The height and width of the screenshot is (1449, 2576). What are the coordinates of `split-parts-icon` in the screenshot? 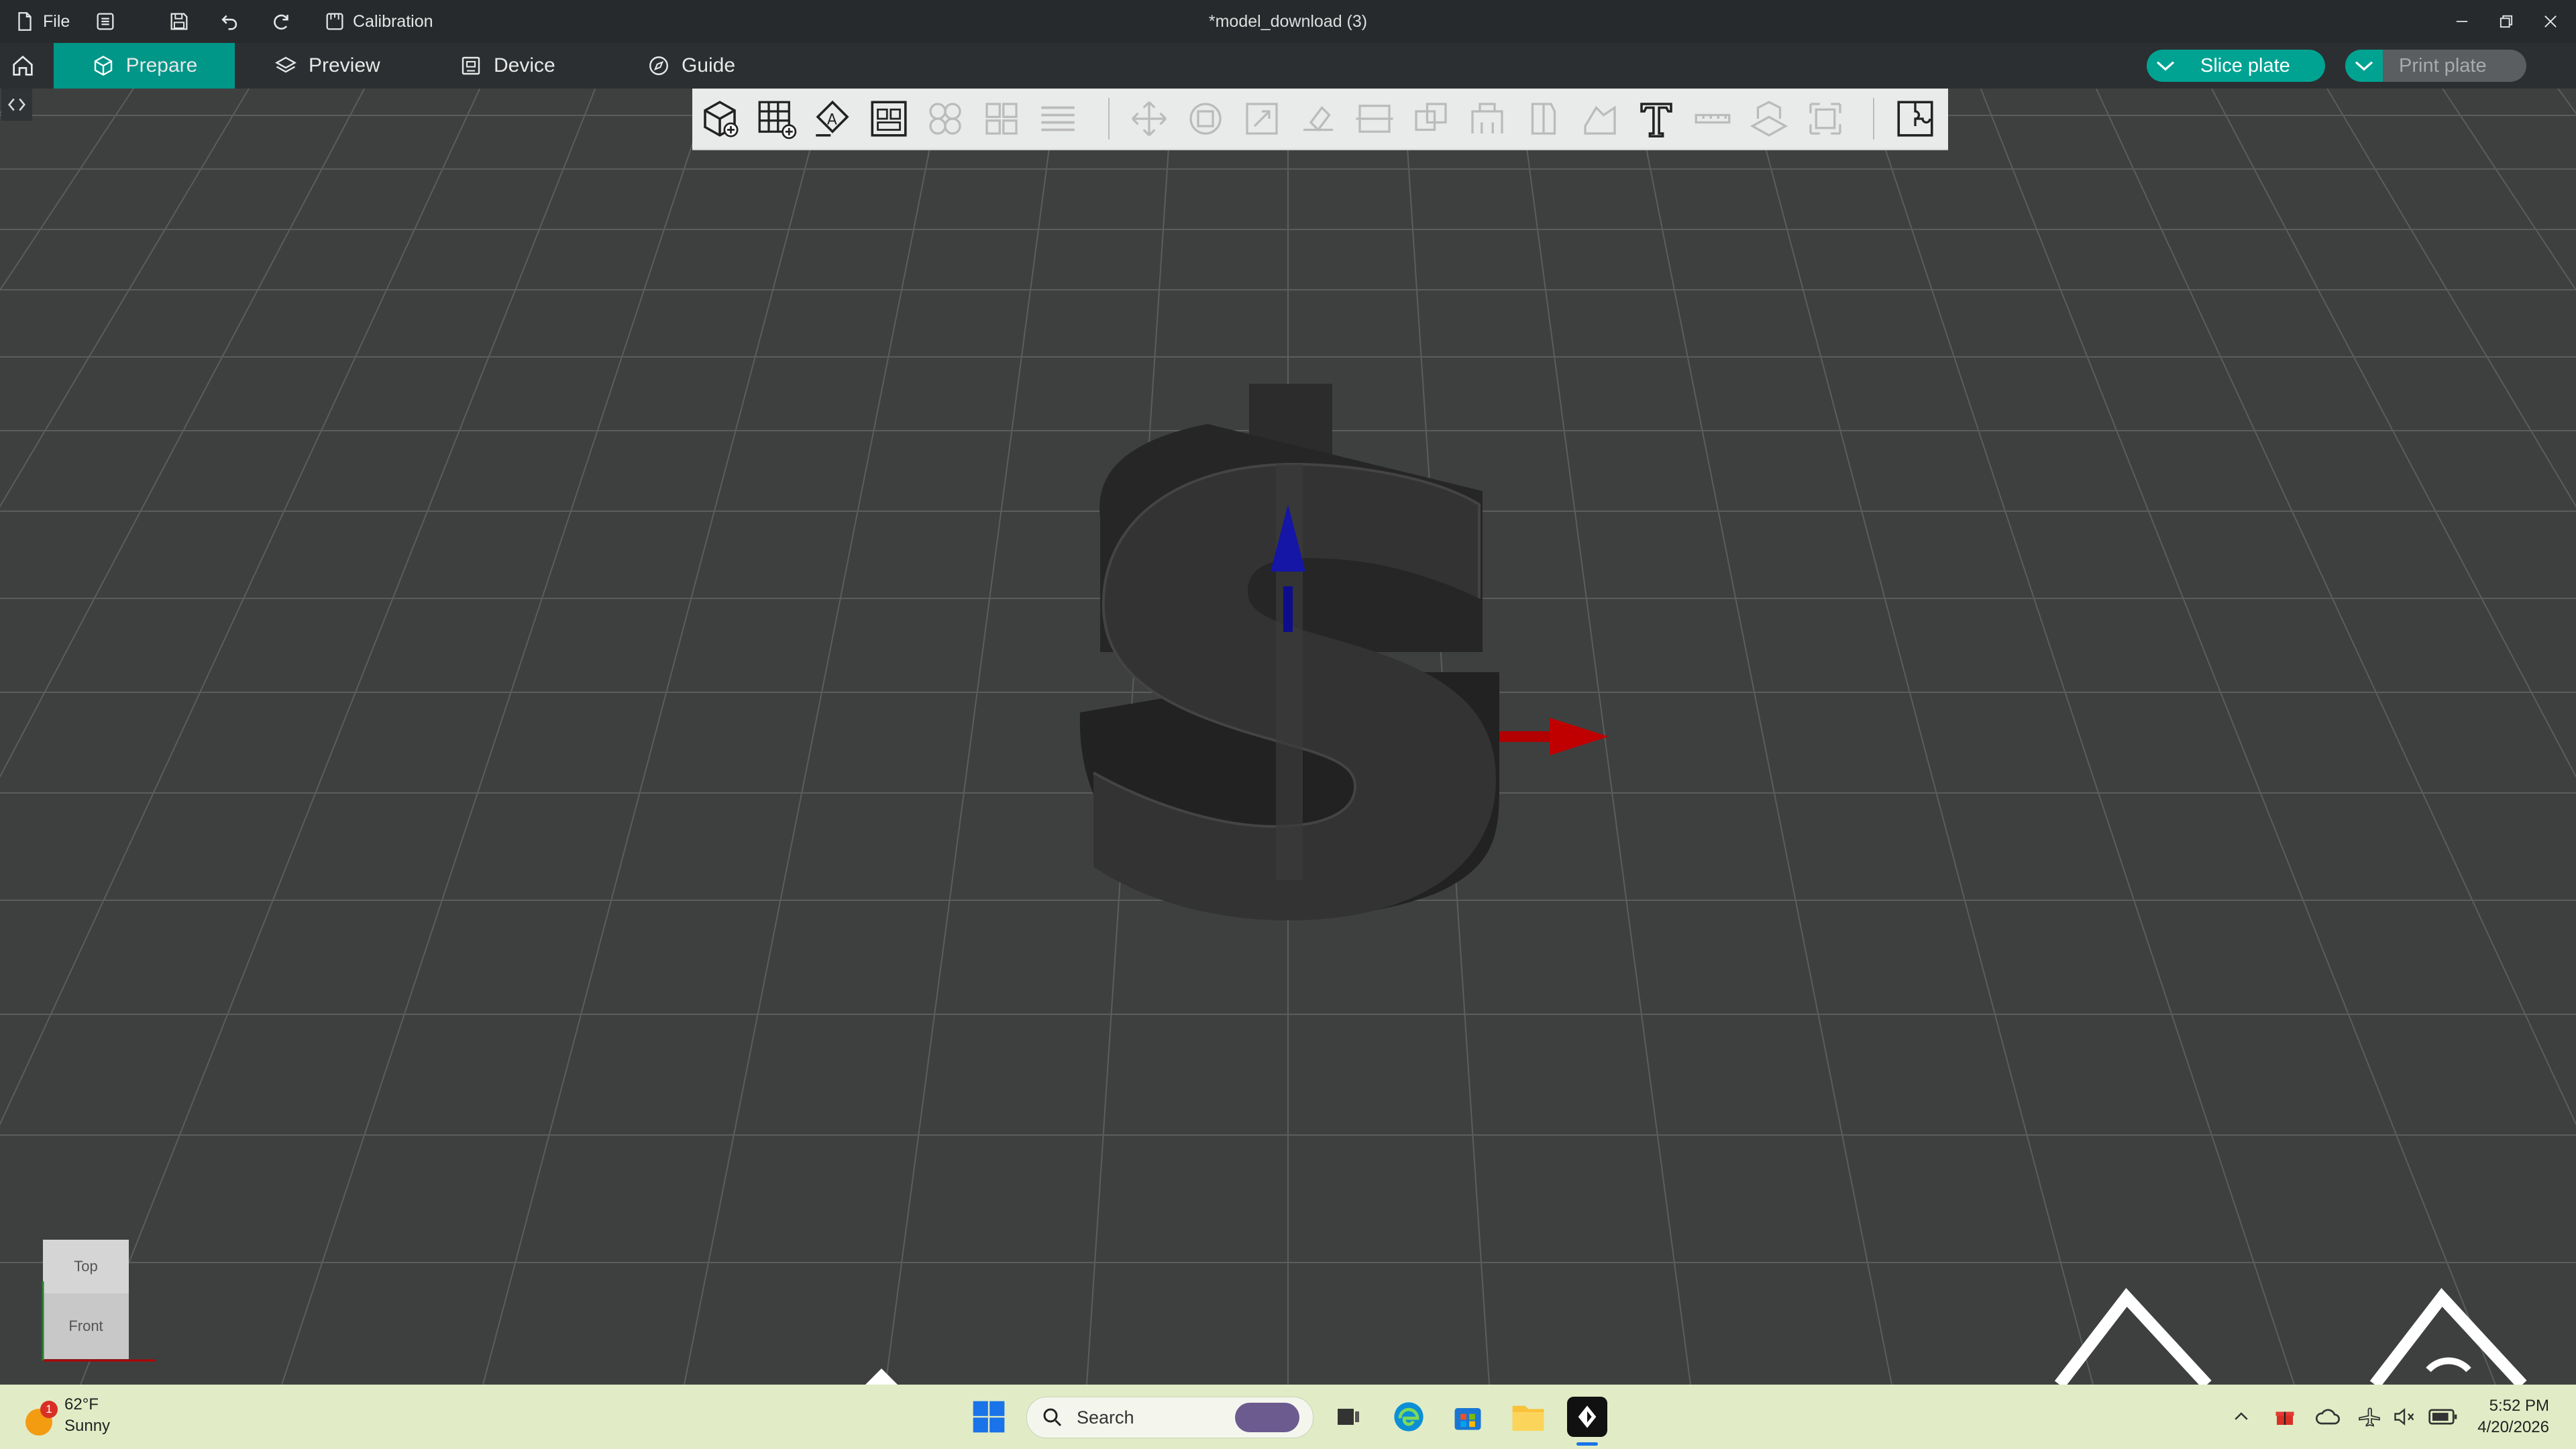 It's located at (1001, 119).